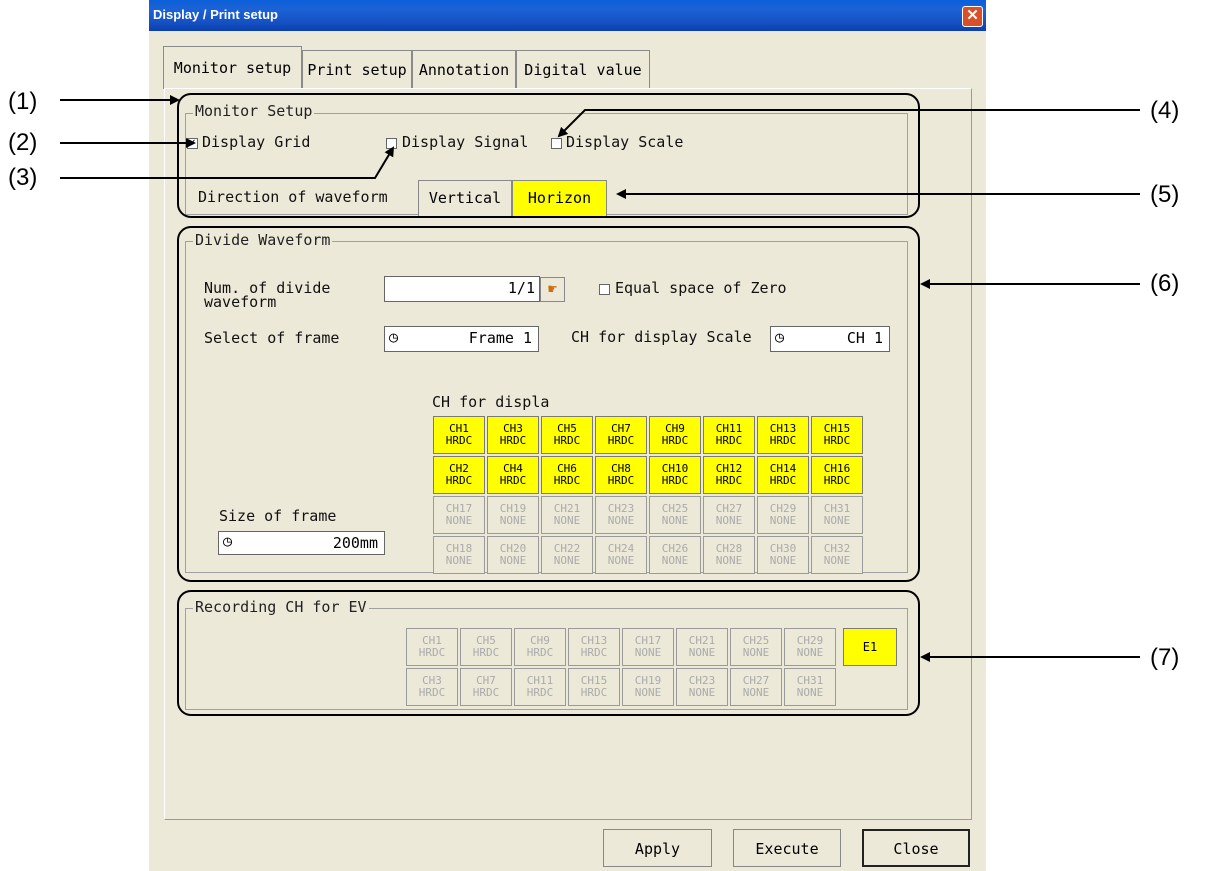 Image resolution: width=1205 pixels, height=871 pixels. I want to click on annotation-label-6: (6), so click(1165, 283).